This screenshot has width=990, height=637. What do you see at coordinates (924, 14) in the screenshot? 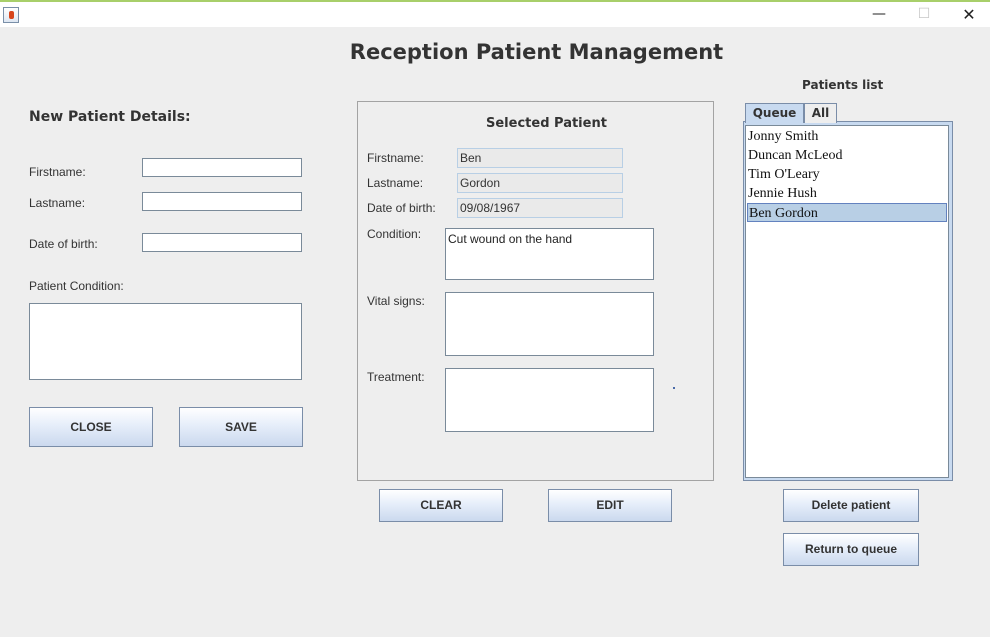
I see `maximize-button: ☐` at bounding box center [924, 14].